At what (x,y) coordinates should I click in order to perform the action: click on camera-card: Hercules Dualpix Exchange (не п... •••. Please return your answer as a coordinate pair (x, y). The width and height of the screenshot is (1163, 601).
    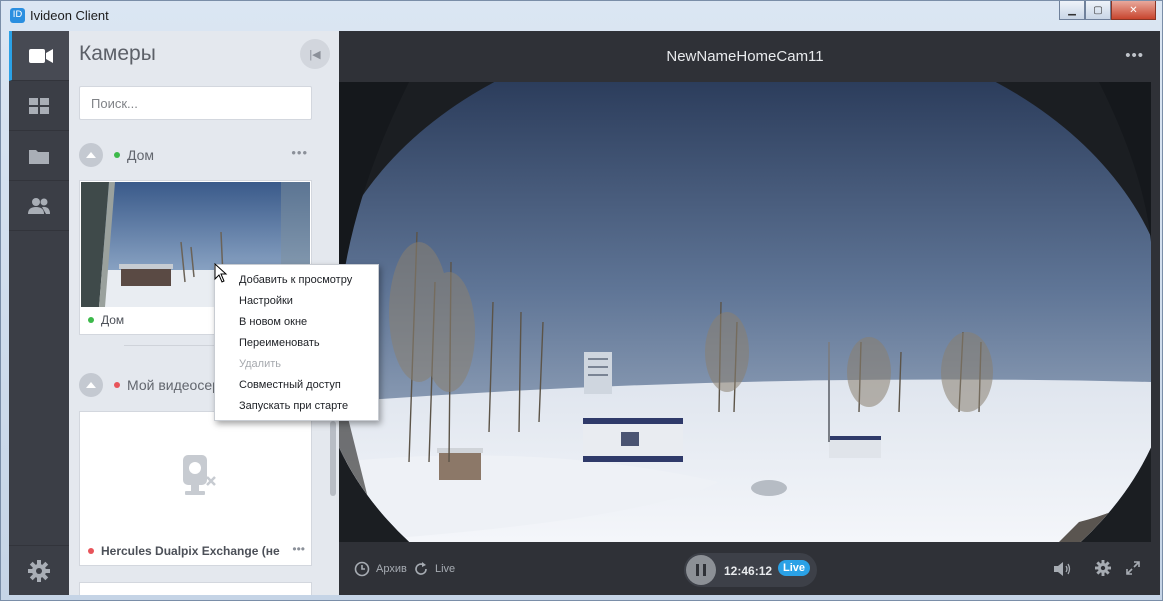
    Looking at the image, I should click on (195, 488).